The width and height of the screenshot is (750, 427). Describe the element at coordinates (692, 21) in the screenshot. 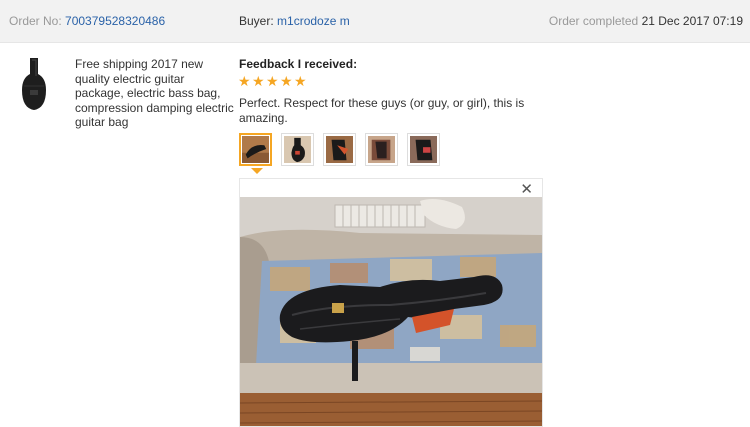

I see `order-completed-date: 21 Dec 2017 07:19` at that location.